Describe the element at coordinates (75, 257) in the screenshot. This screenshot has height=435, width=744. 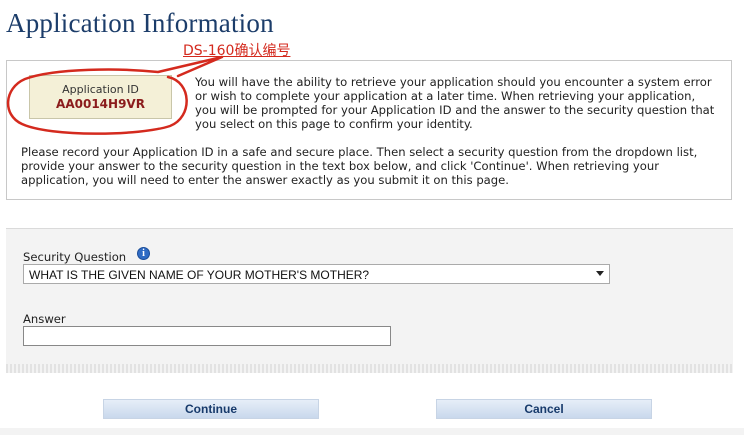
I see `security-question-label: Security Question` at that location.